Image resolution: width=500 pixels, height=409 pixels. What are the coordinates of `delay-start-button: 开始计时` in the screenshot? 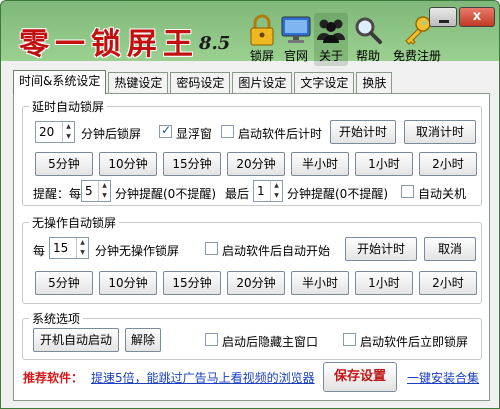 It's located at (363, 132).